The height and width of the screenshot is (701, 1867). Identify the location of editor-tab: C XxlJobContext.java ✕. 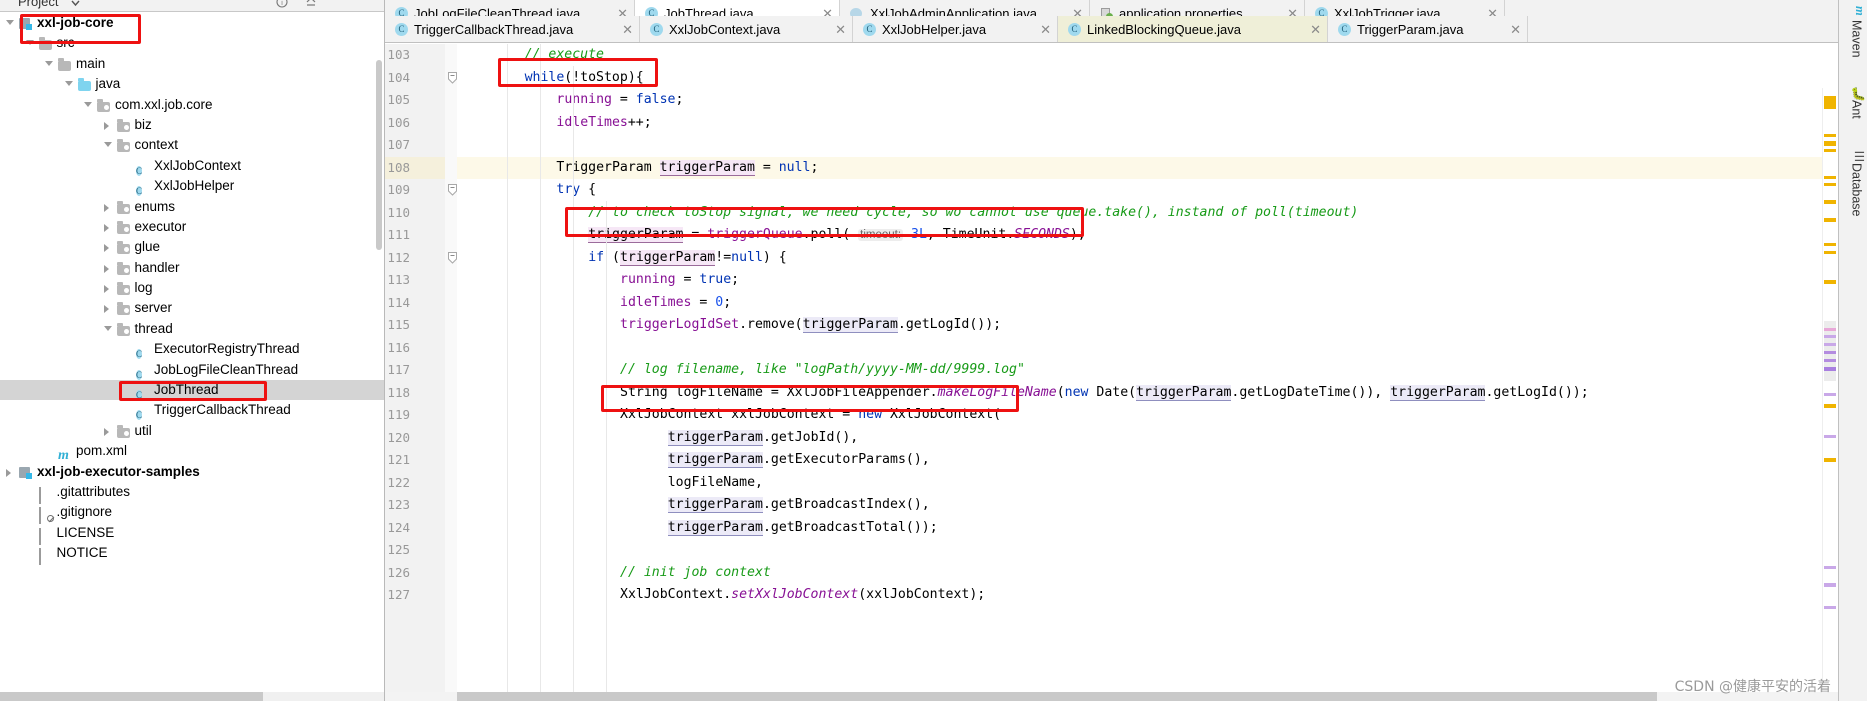
(746, 29).